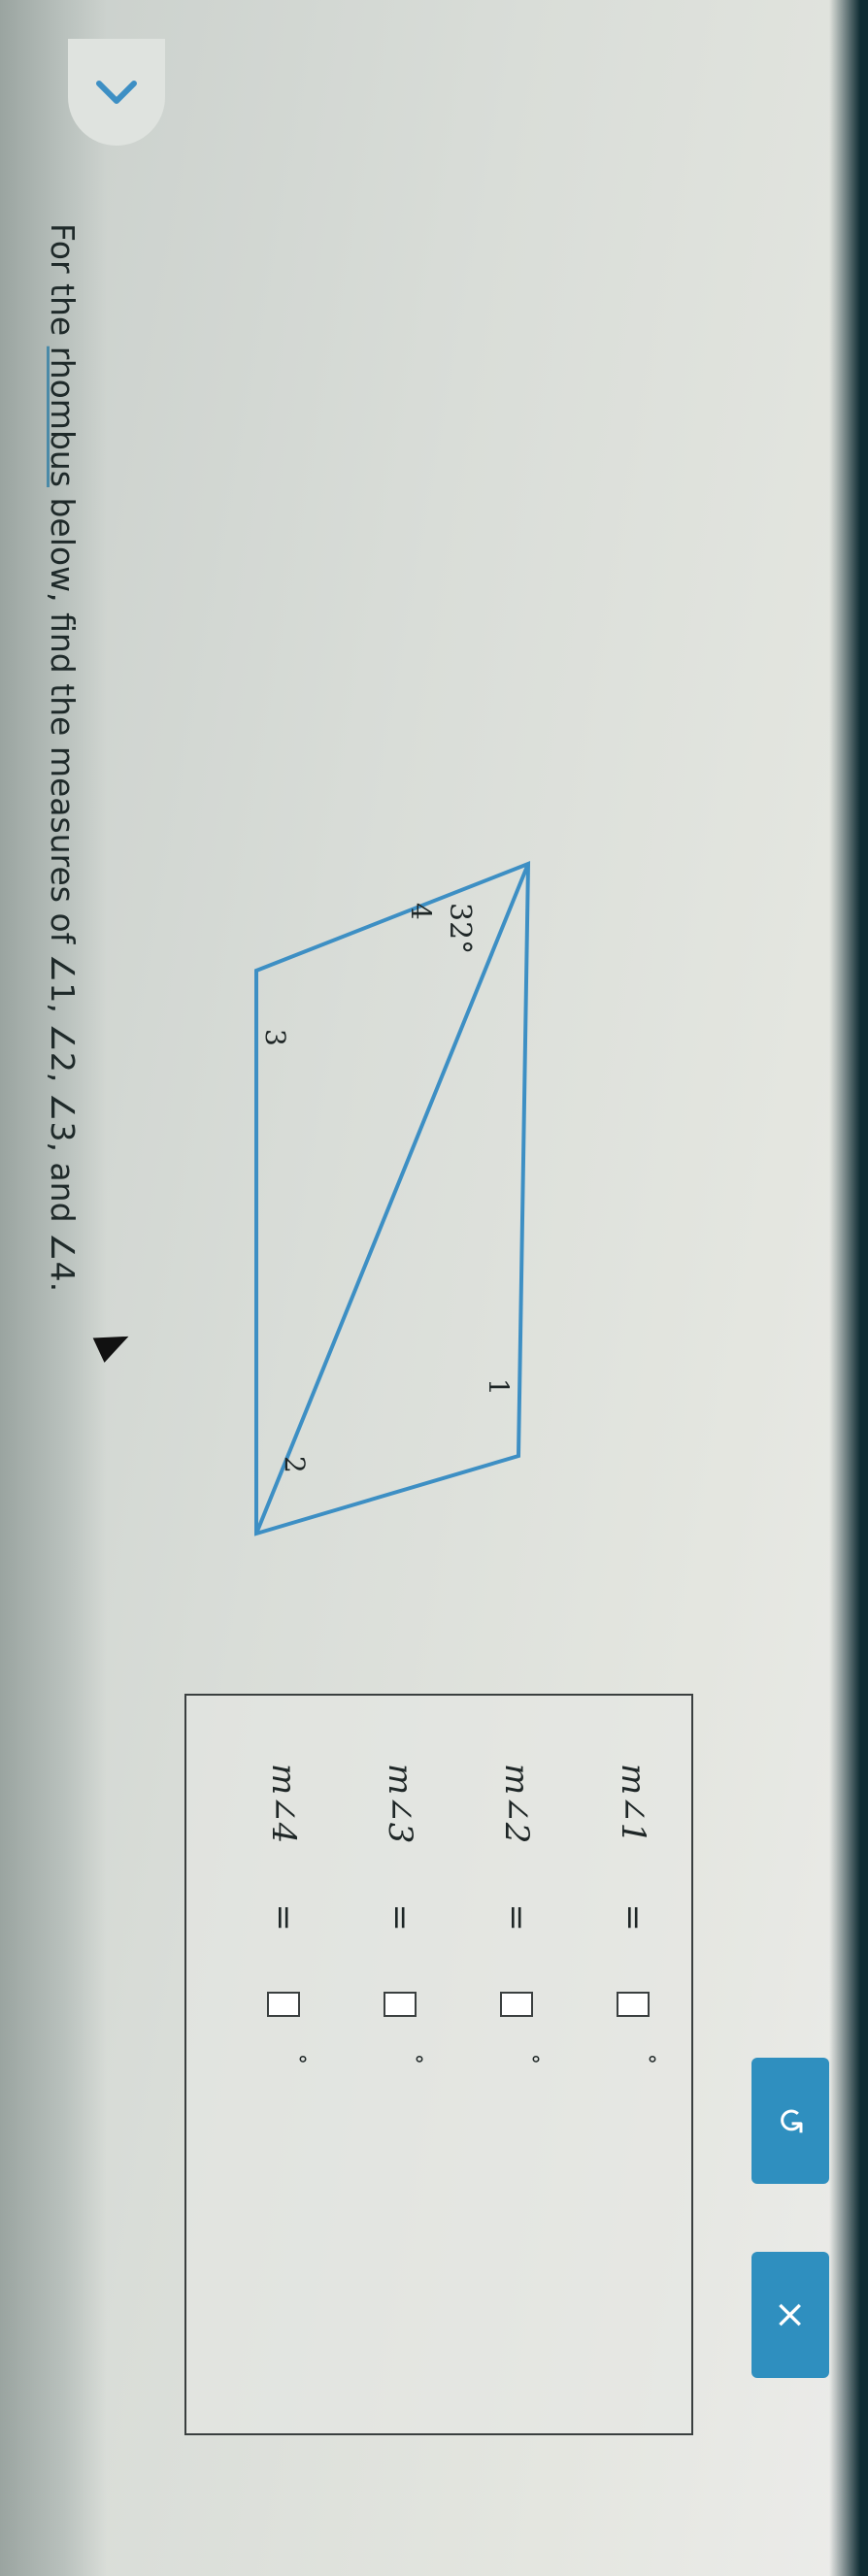  What do you see at coordinates (516, 2004) in the screenshot?
I see `angle-2-input` at bounding box center [516, 2004].